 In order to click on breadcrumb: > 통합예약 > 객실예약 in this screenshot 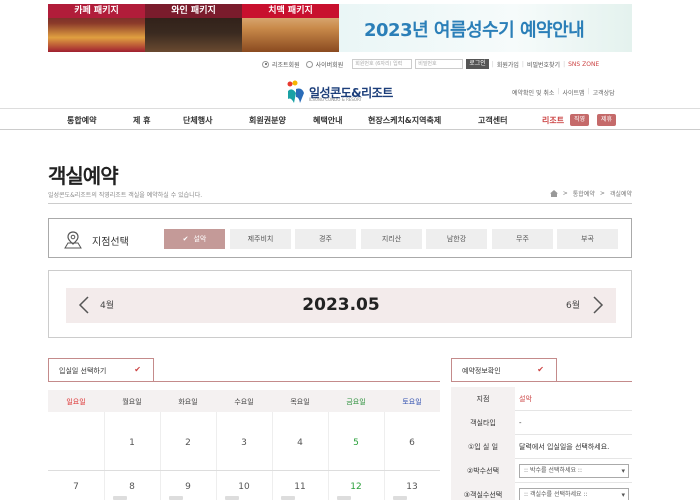, I will do `click(590, 193)`.